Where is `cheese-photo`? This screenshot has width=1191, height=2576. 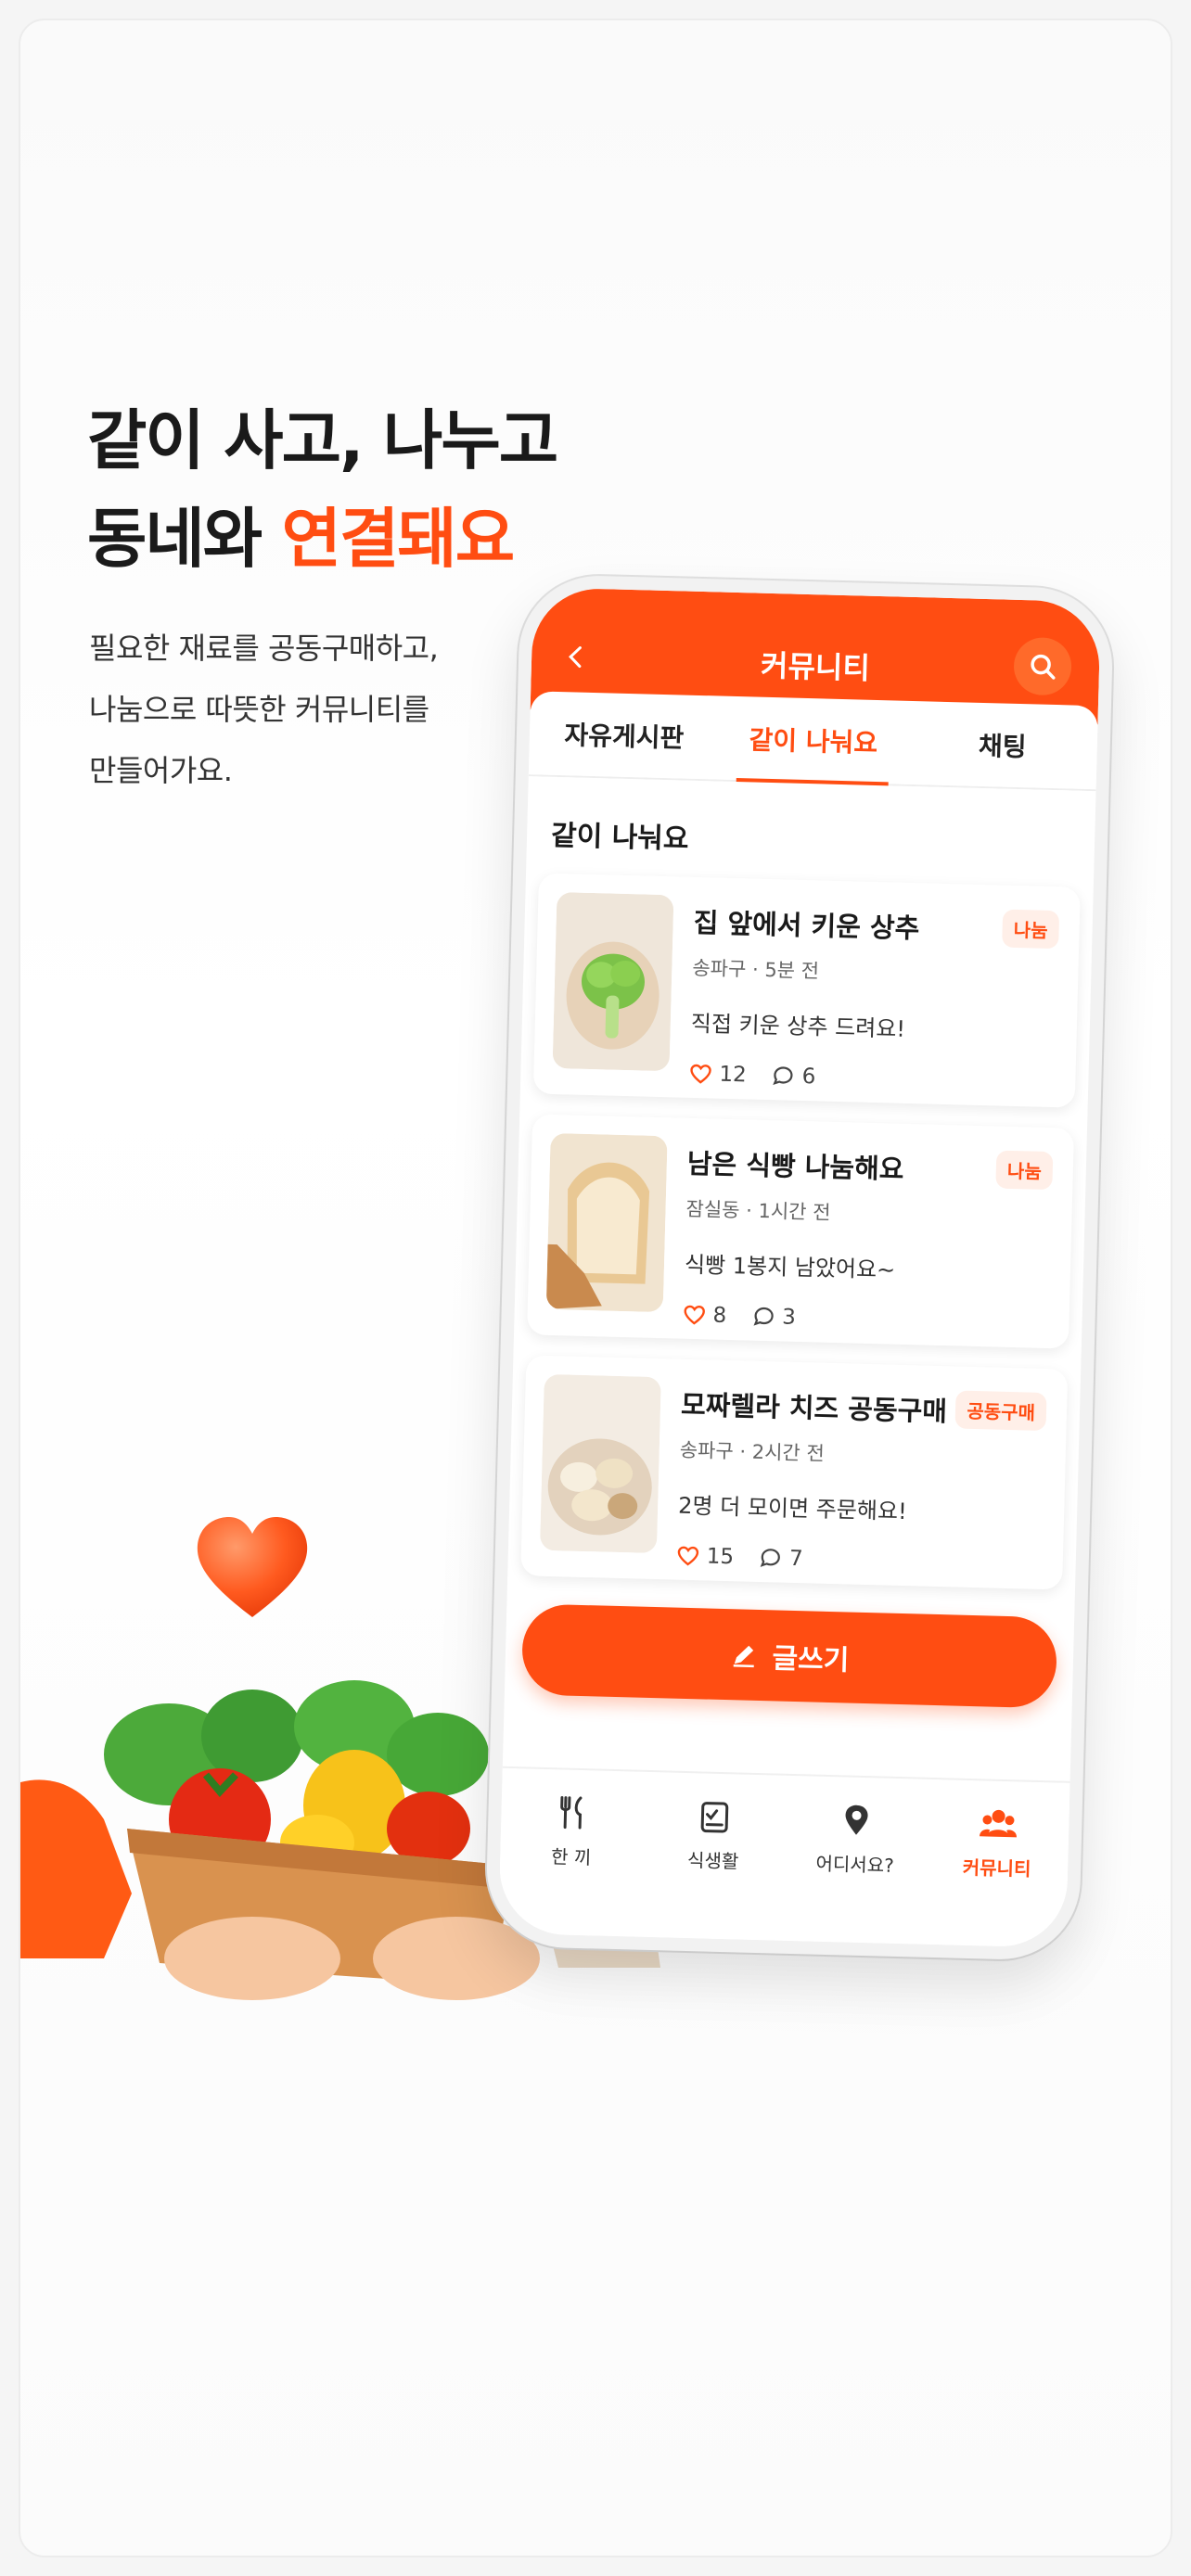 cheese-photo is located at coordinates (600, 1464).